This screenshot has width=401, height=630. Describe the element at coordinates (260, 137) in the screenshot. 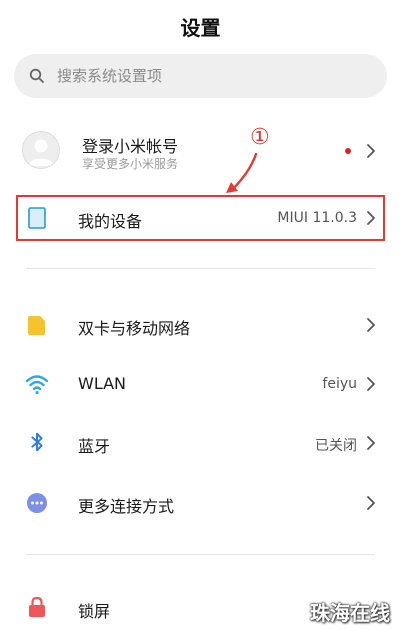

I see `annotation-marker: ①` at that location.